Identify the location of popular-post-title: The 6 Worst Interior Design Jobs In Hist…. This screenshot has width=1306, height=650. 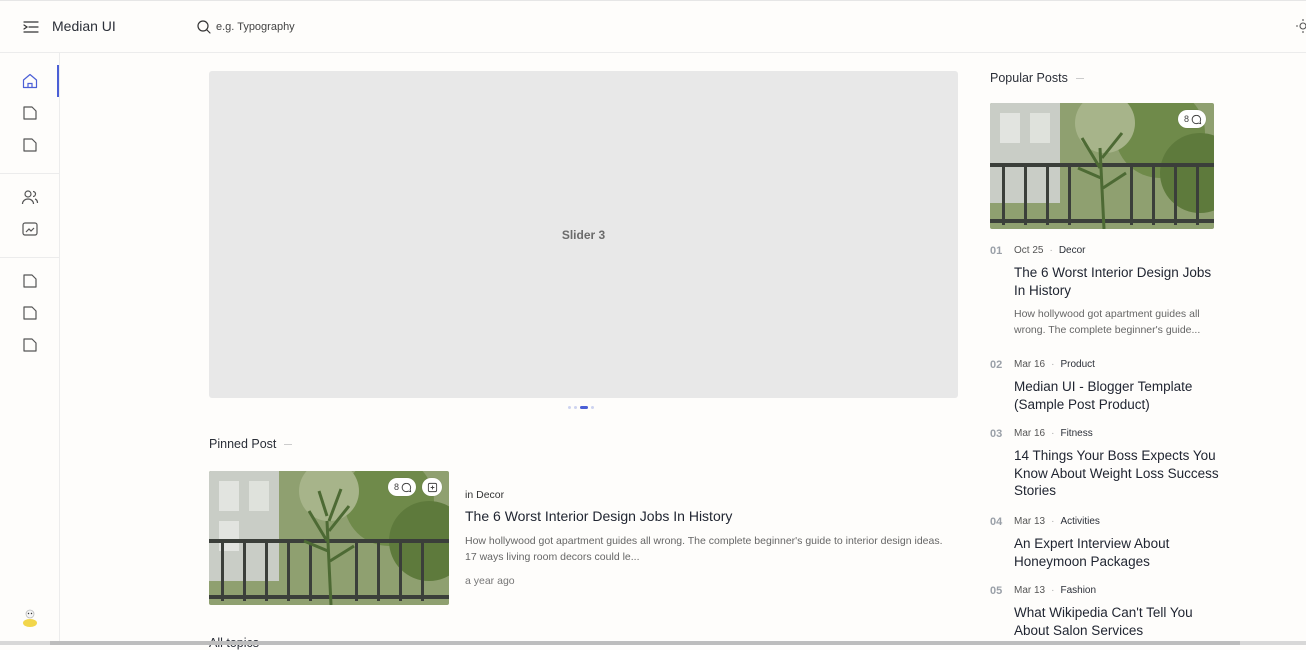
(1117, 281).